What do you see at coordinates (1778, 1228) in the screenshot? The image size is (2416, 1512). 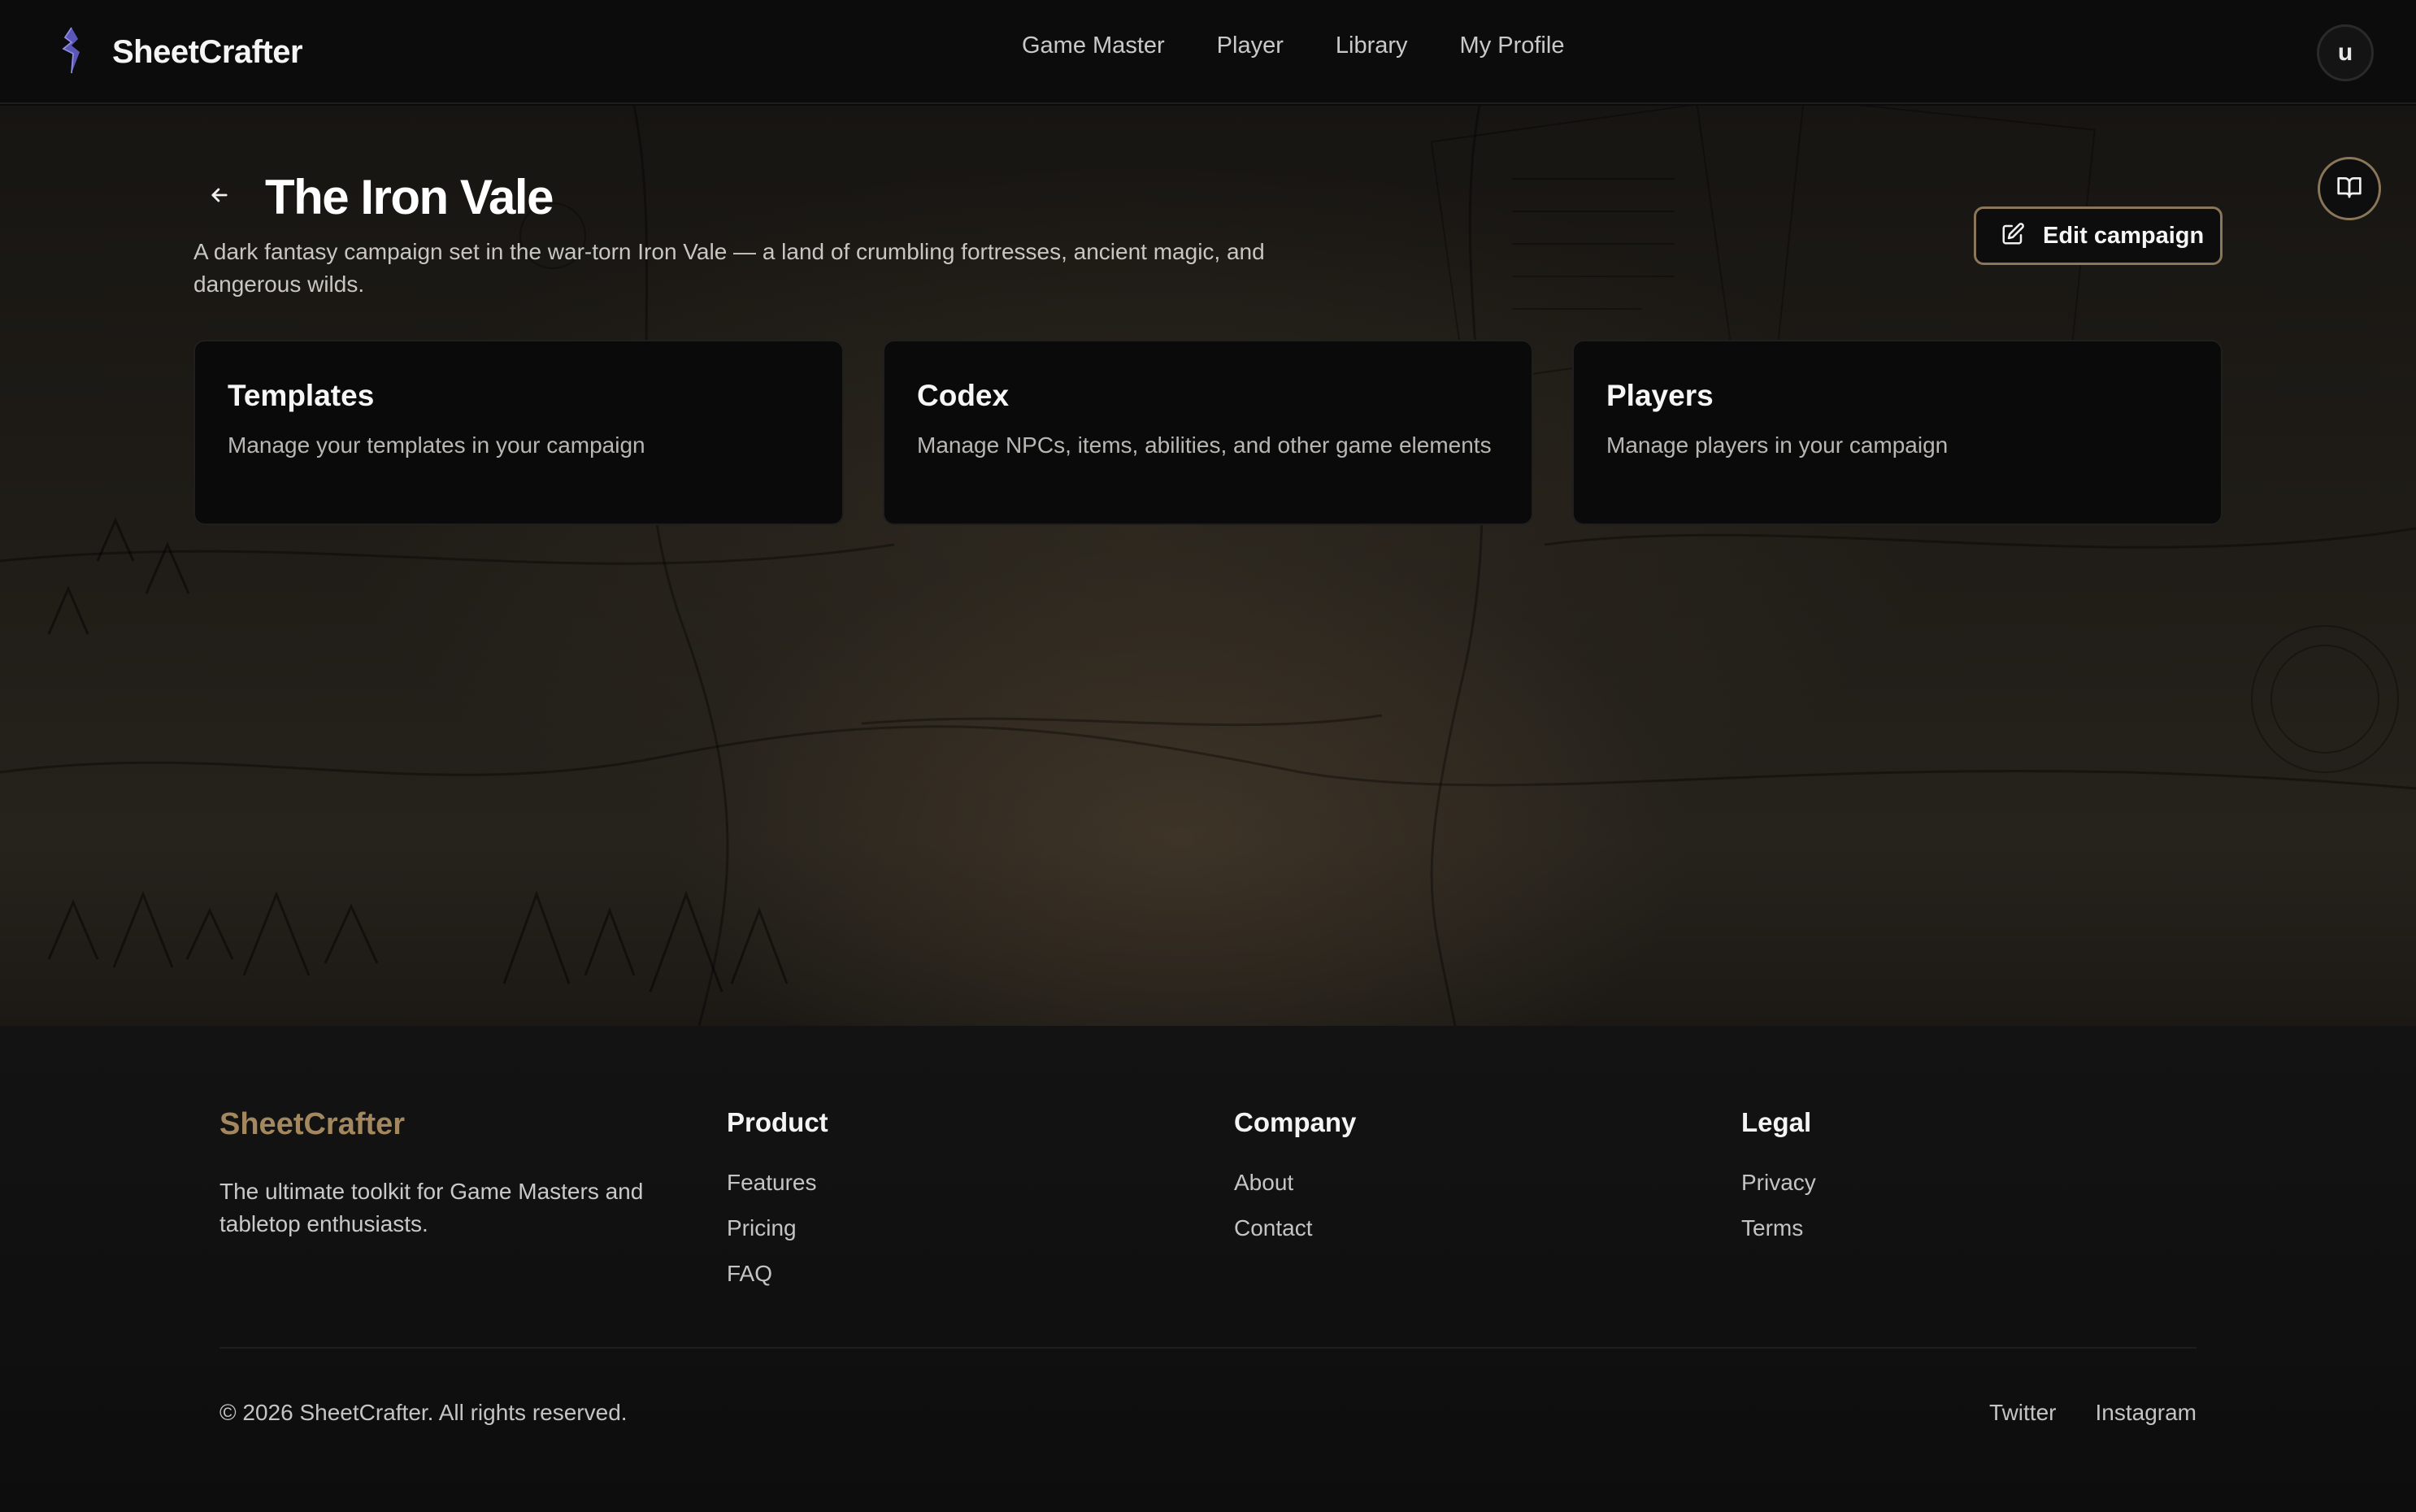 I see `footer-link-terms: Terms` at bounding box center [1778, 1228].